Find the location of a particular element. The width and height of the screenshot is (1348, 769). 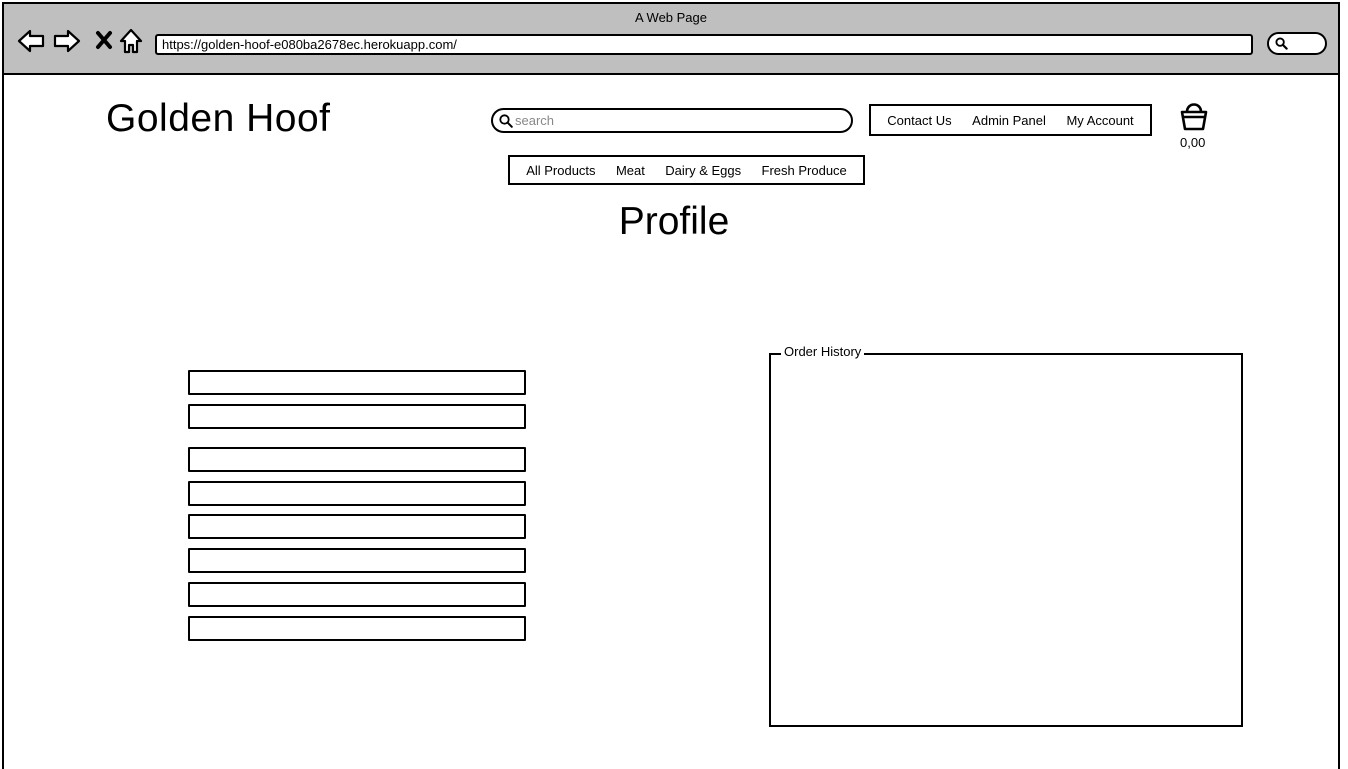

order-history-legend: Order History is located at coordinates (823, 351).